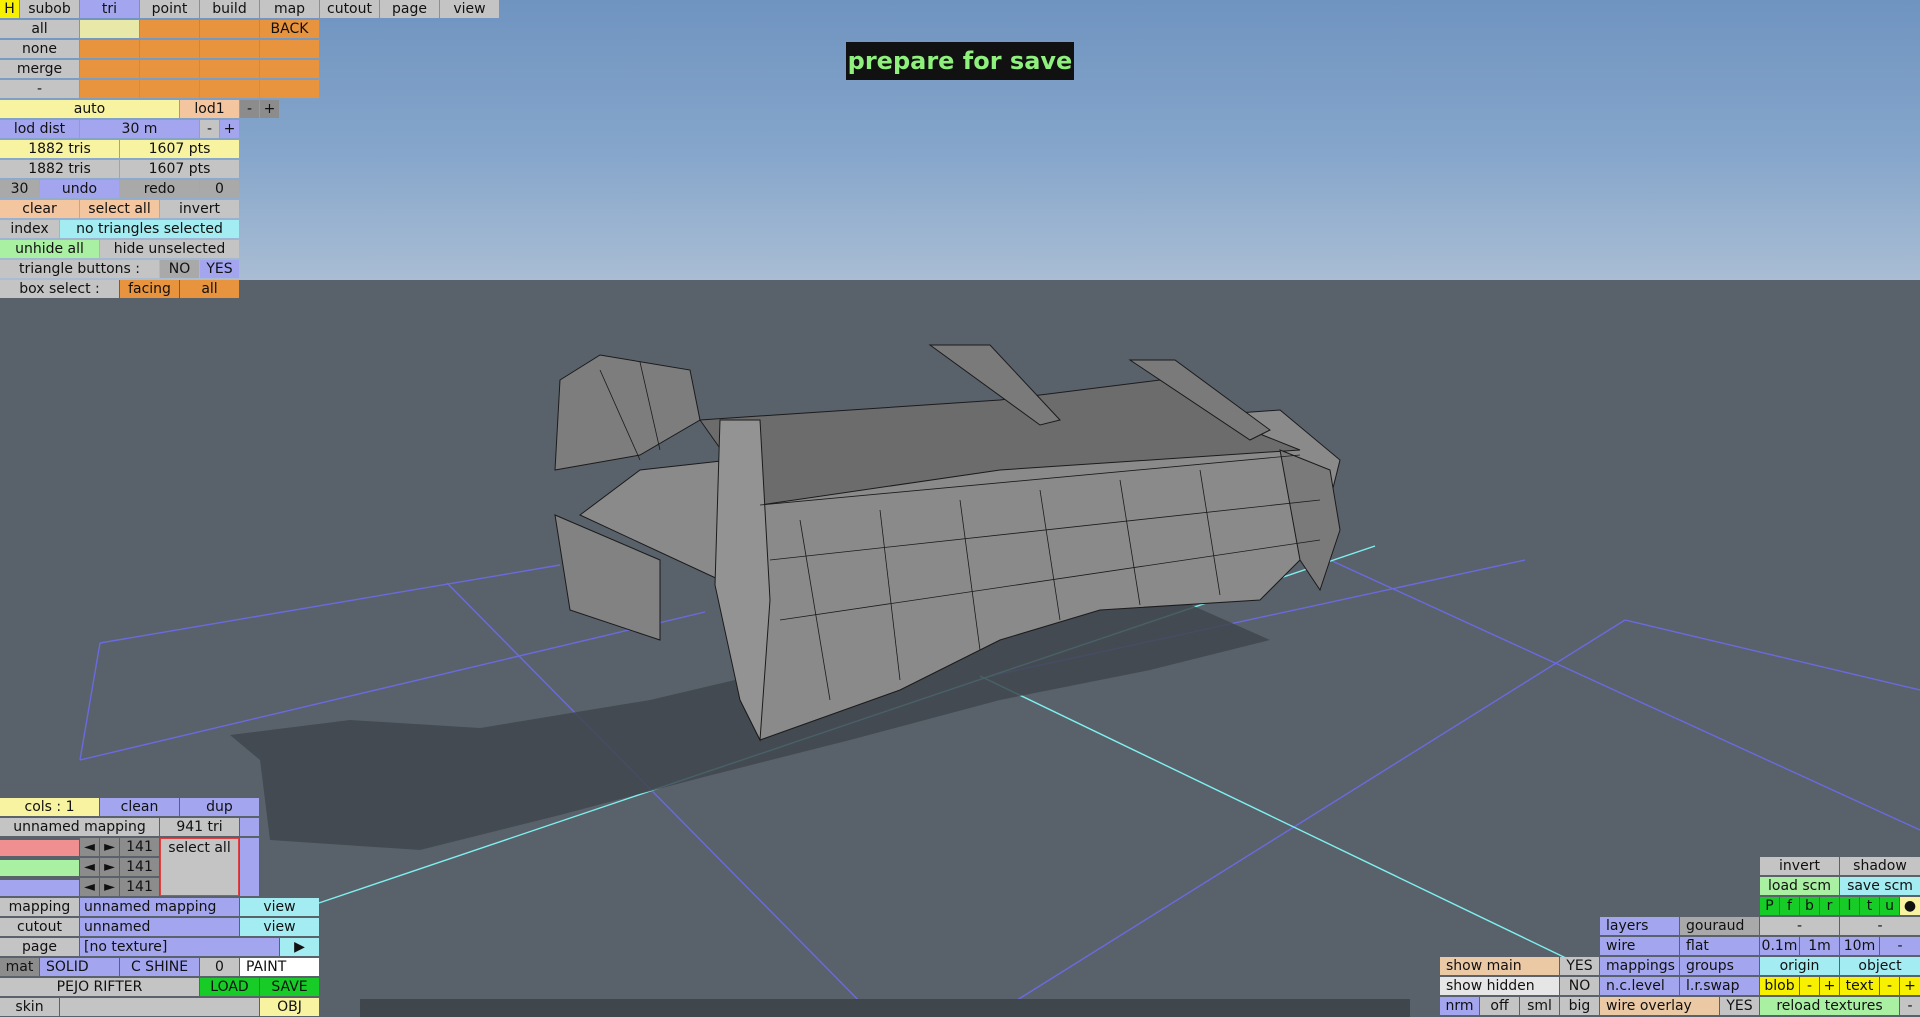 The width and height of the screenshot is (1920, 1017). What do you see at coordinates (1889, 906) in the screenshot?
I see `view-u-button: u` at bounding box center [1889, 906].